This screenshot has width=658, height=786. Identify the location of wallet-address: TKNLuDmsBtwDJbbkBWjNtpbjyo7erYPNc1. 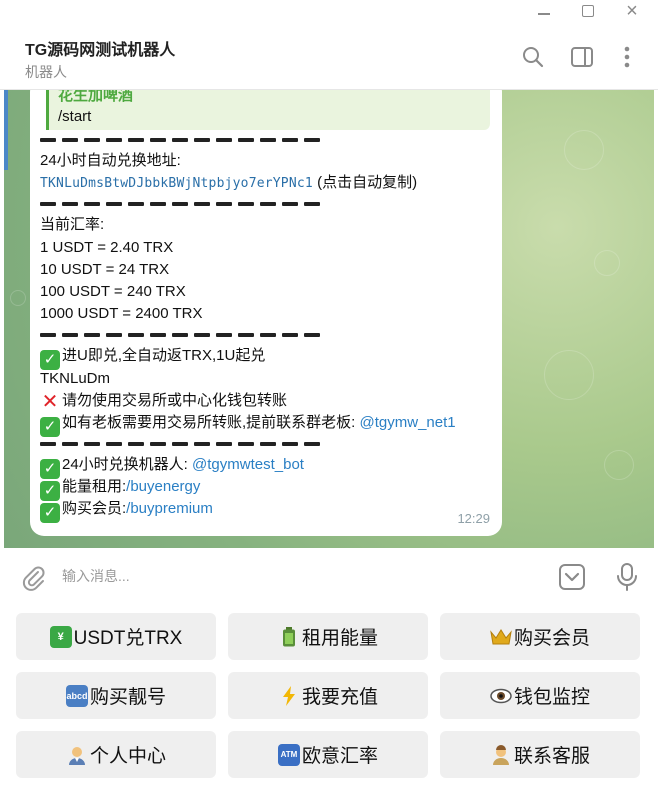
(176, 183).